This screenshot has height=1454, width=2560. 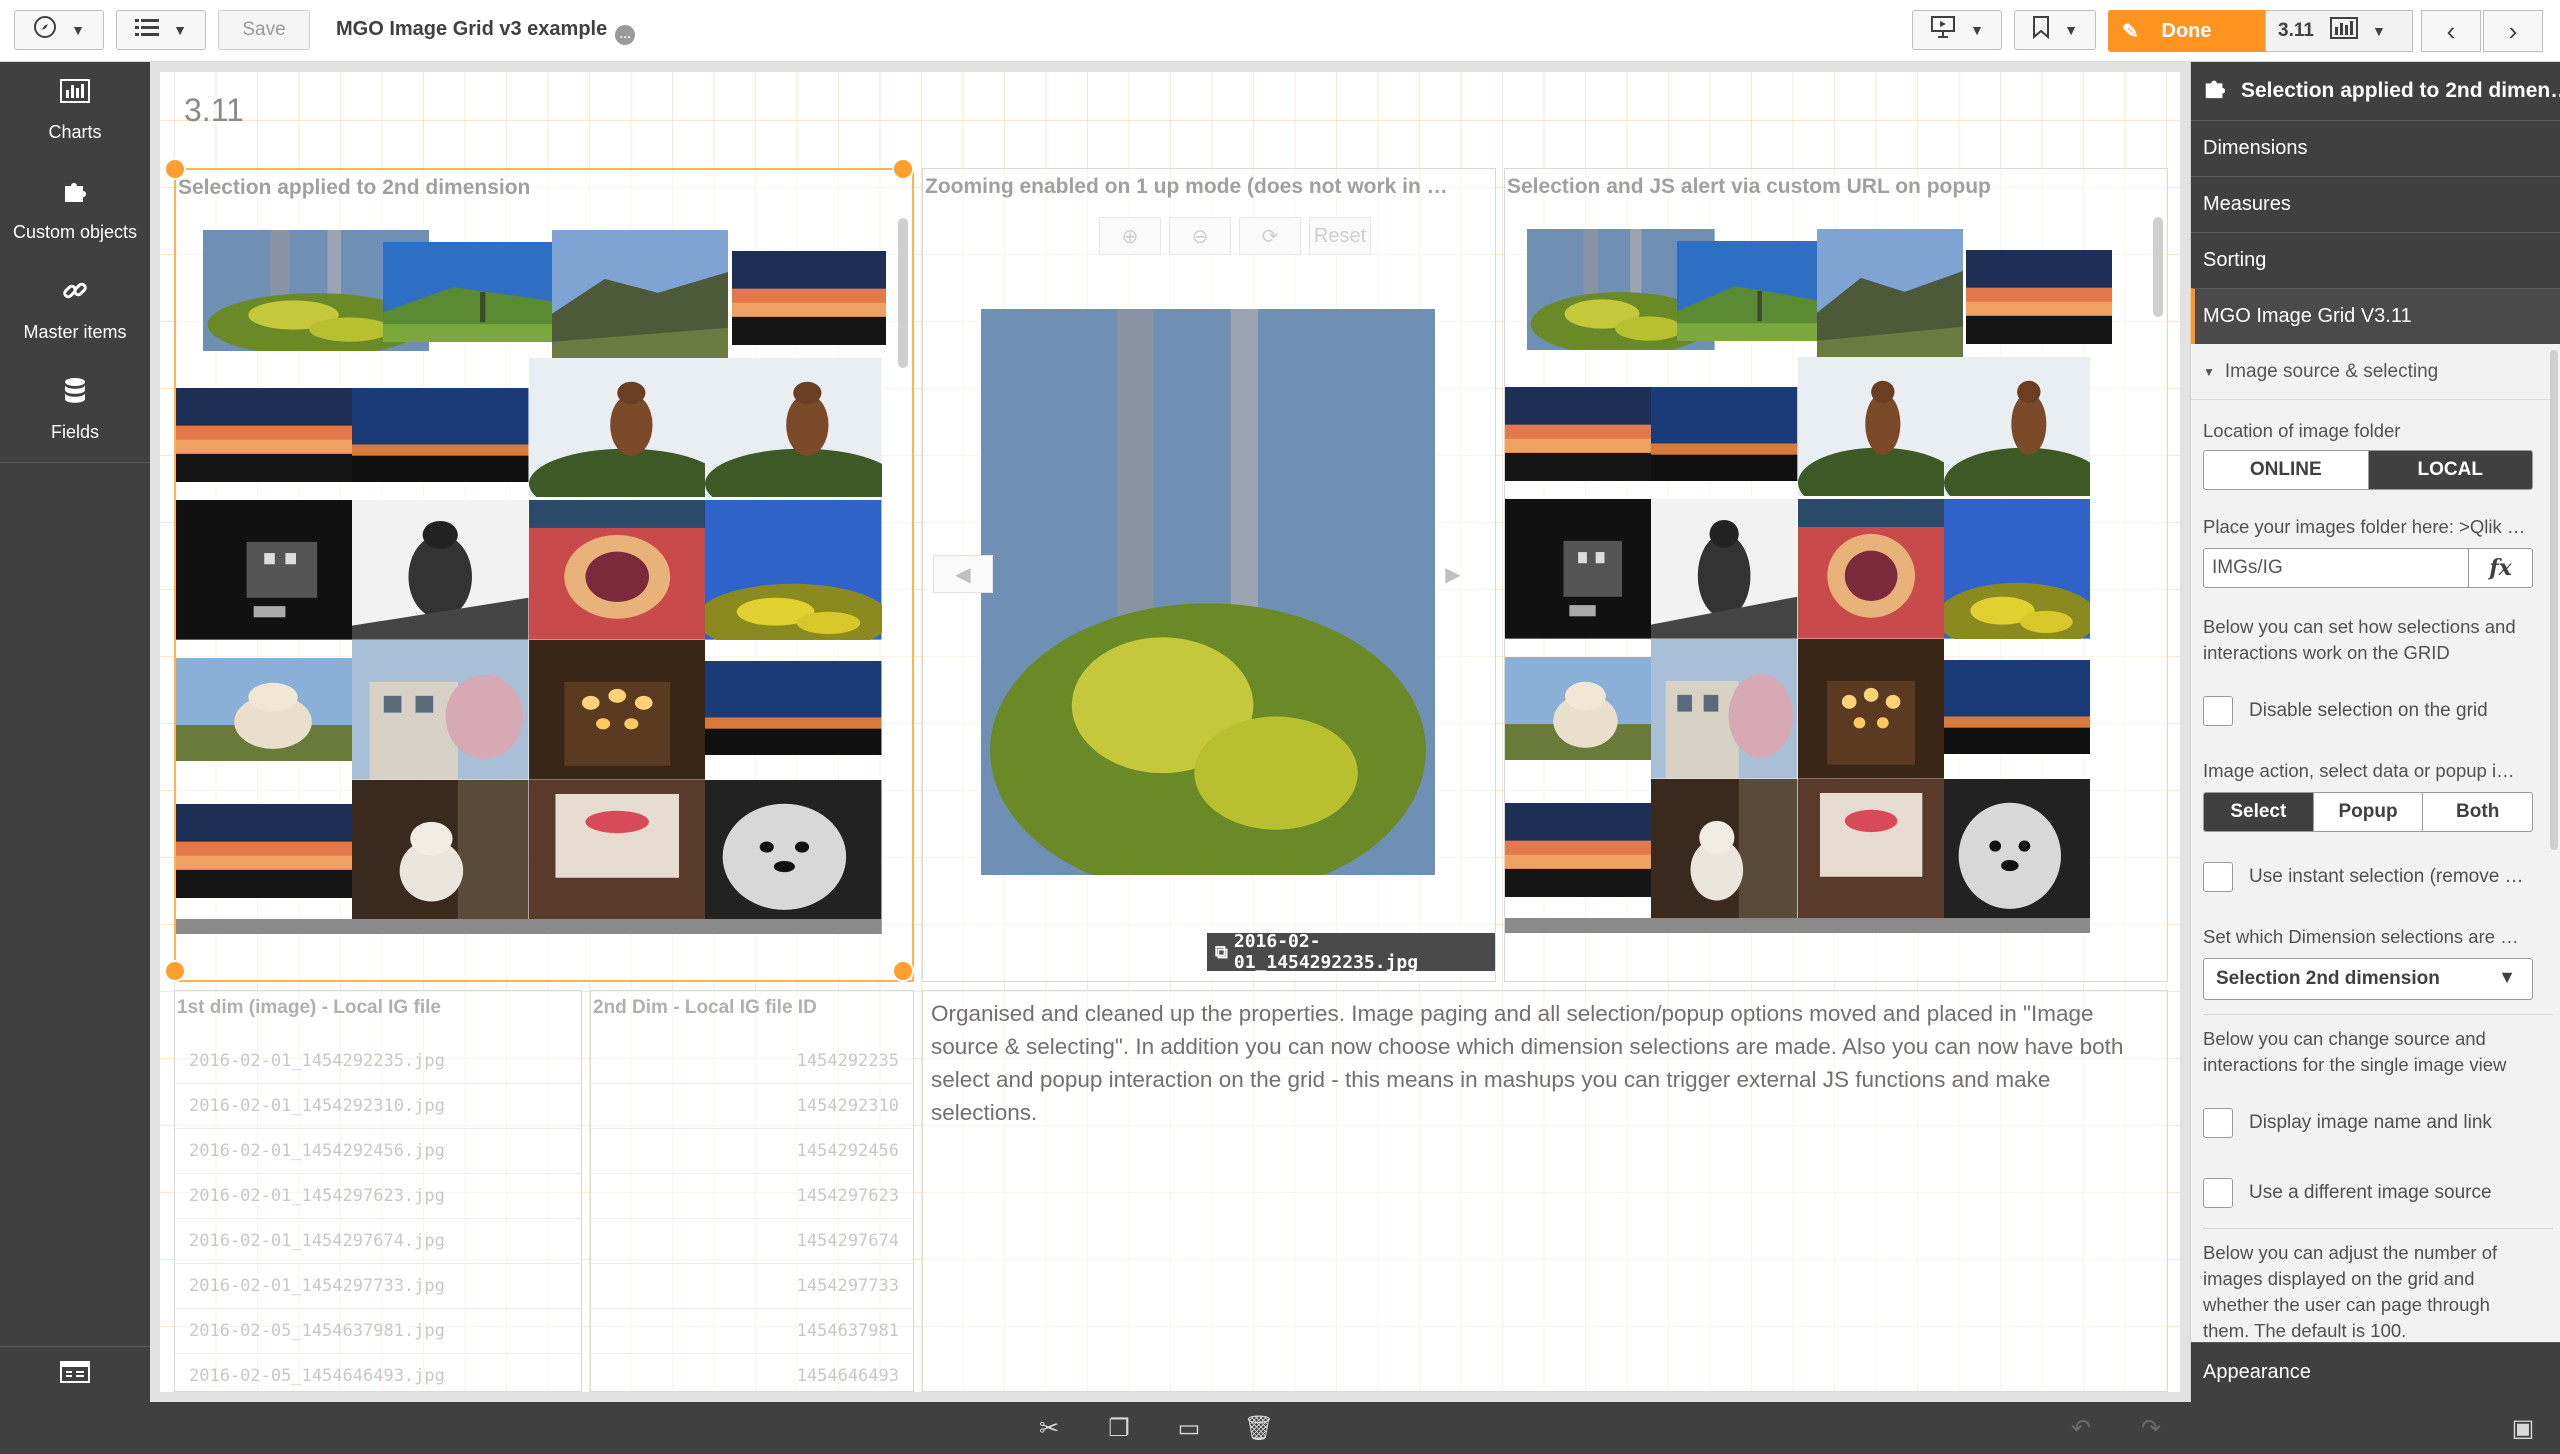 What do you see at coordinates (75, 1374) in the screenshot?
I see `toggle-panel-button` at bounding box center [75, 1374].